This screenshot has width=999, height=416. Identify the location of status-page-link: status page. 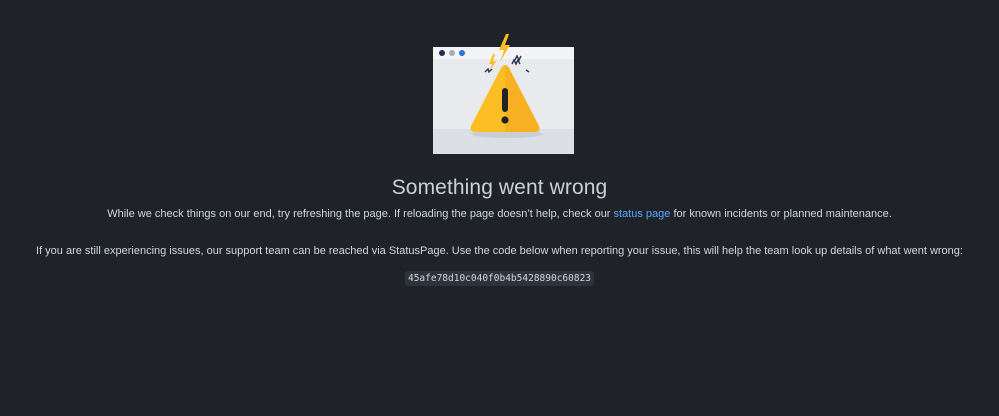
(642, 214).